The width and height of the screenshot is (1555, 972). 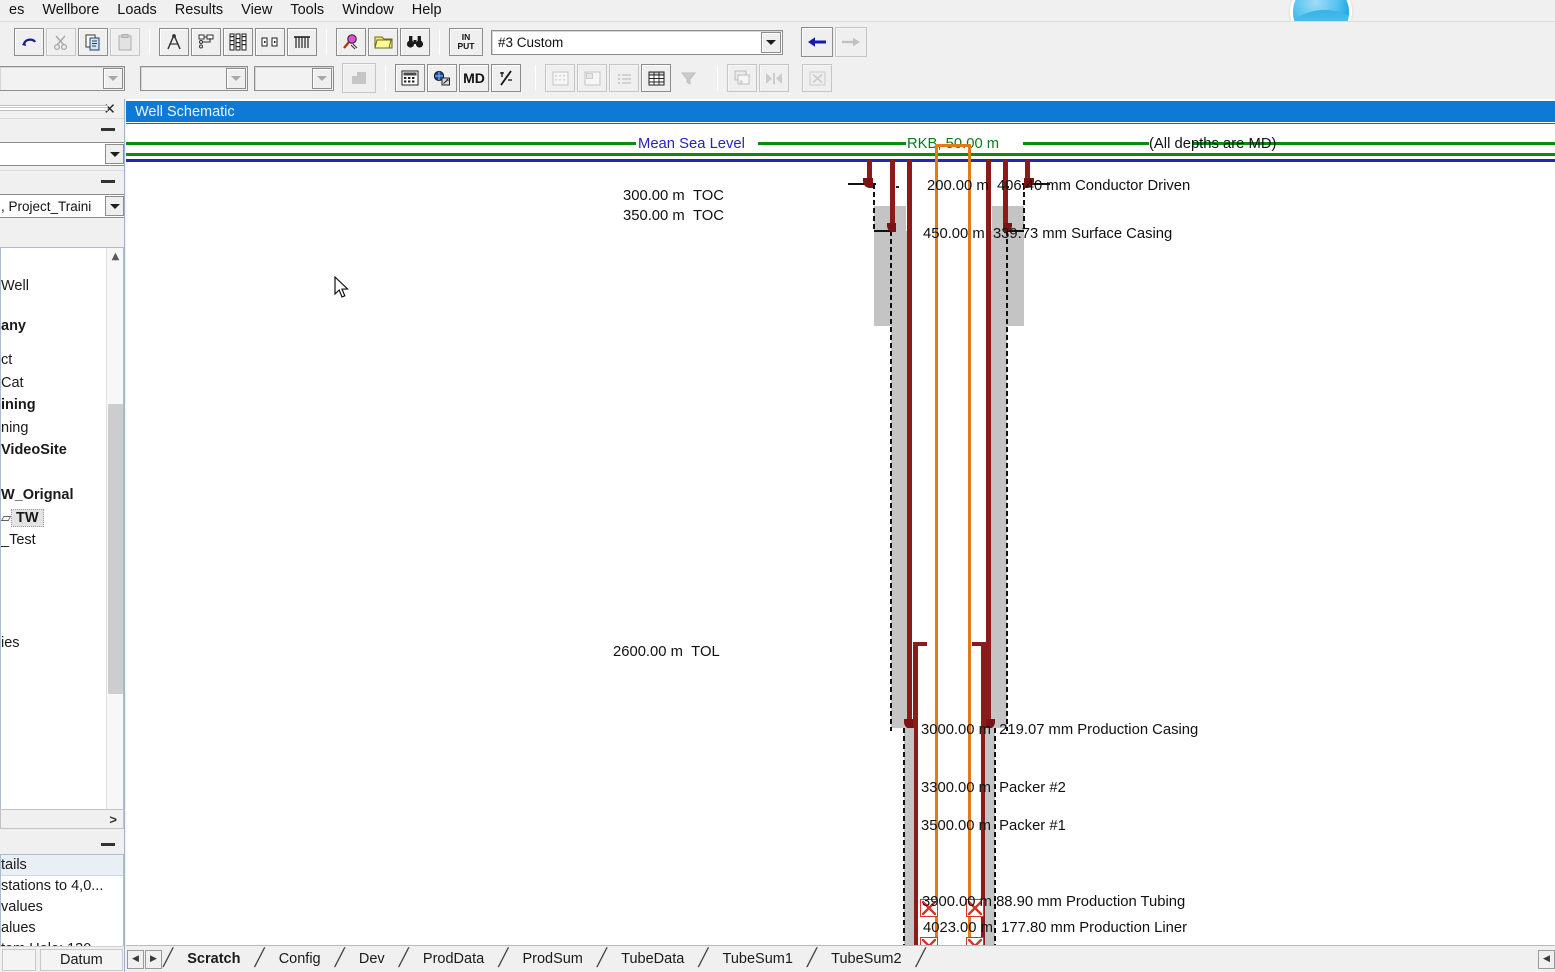 What do you see at coordinates (817, 42) in the screenshot?
I see `back-arrow-icon` at bounding box center [817, 42].